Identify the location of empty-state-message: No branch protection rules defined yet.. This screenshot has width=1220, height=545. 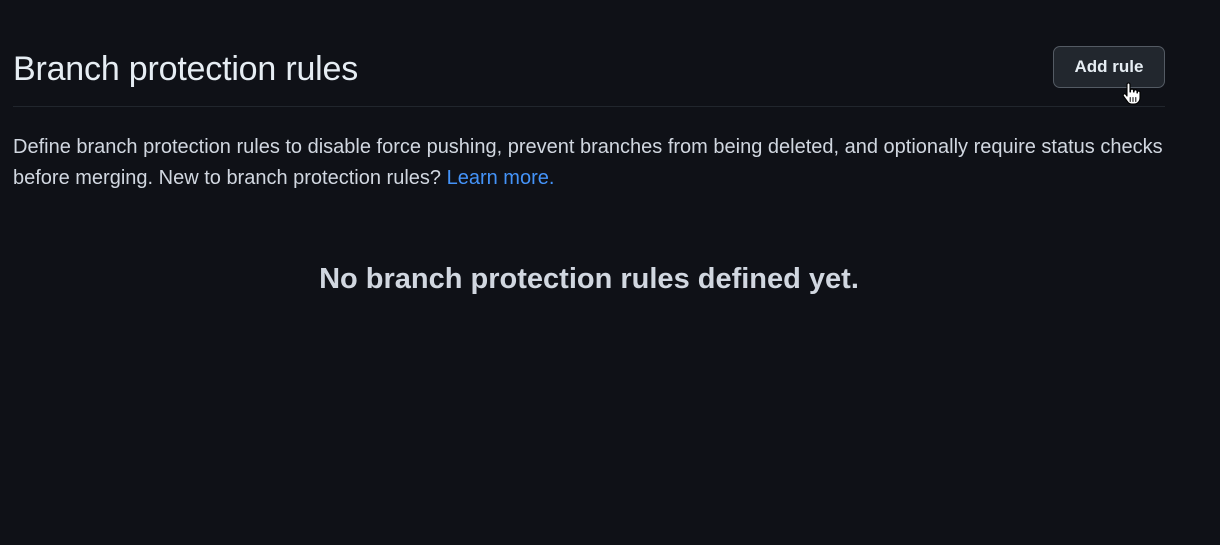
(589, 279).